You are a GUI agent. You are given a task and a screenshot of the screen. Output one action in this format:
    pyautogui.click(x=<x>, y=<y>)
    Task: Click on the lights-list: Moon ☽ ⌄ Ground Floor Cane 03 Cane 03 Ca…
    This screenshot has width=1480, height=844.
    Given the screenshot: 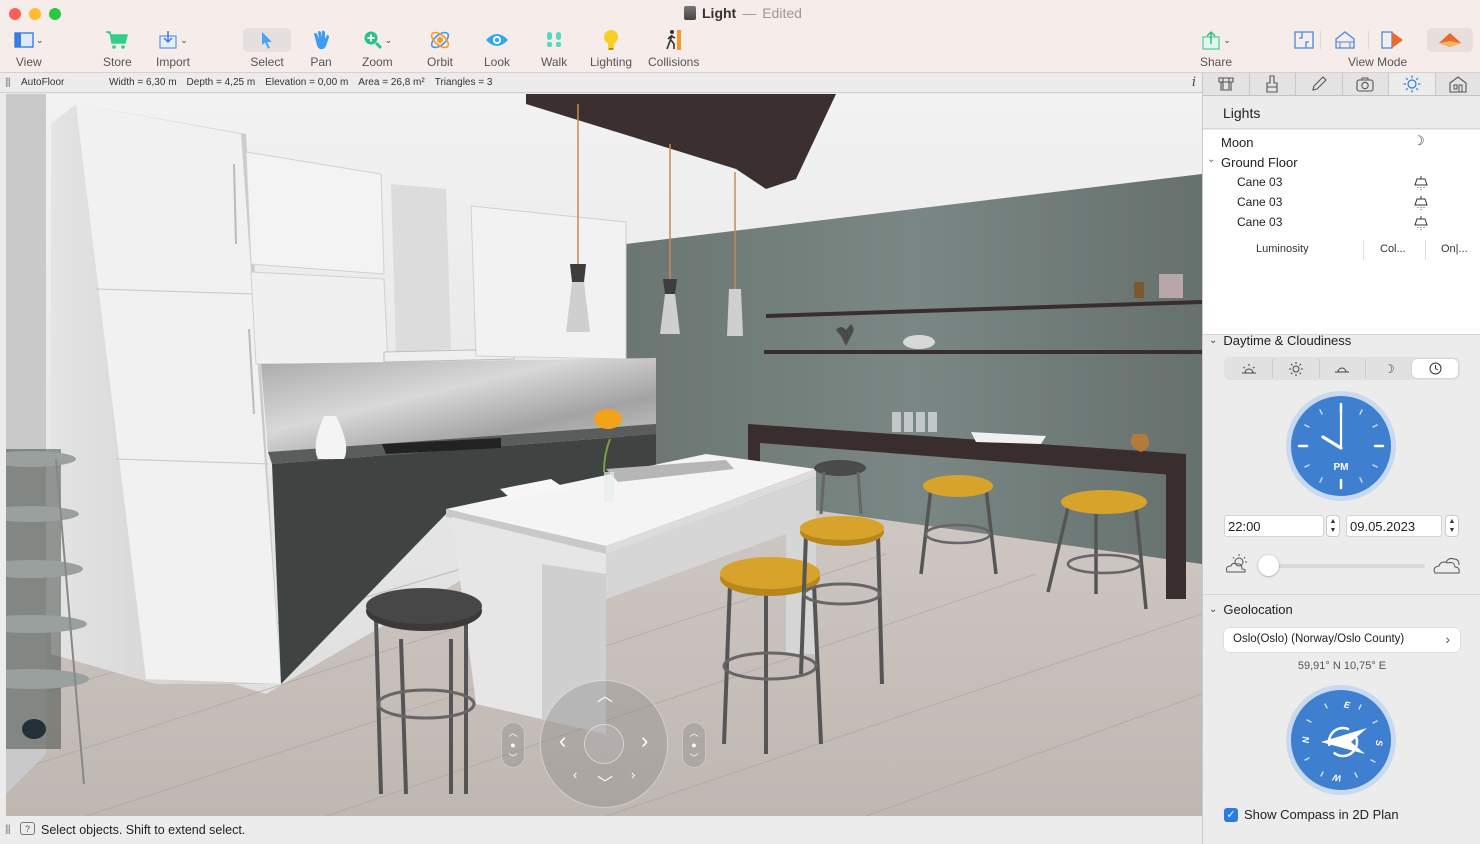 What is the action you would take?
    pyautogui.click(x=1341, y=232)
    